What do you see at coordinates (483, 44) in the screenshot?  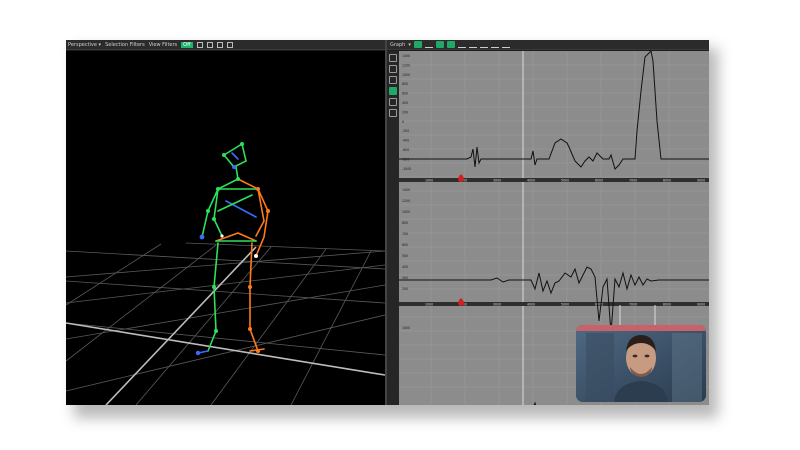 I see `tangent-icon` at bounding box center [483, 44].